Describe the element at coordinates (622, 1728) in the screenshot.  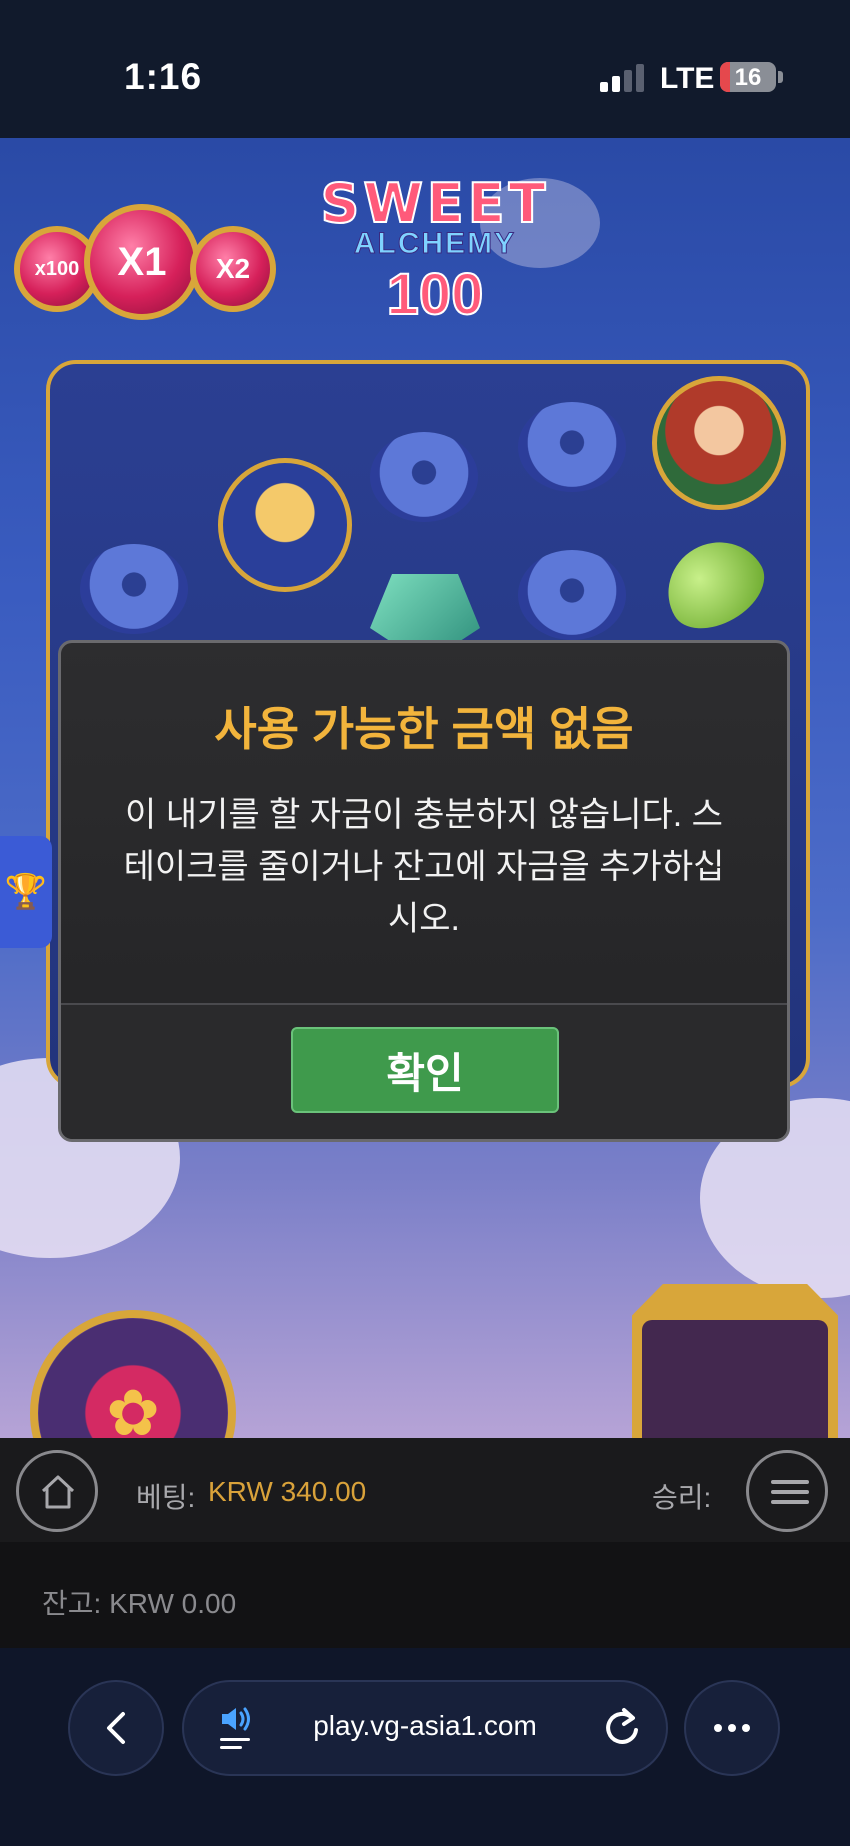
I see `reload-icon` at that location.